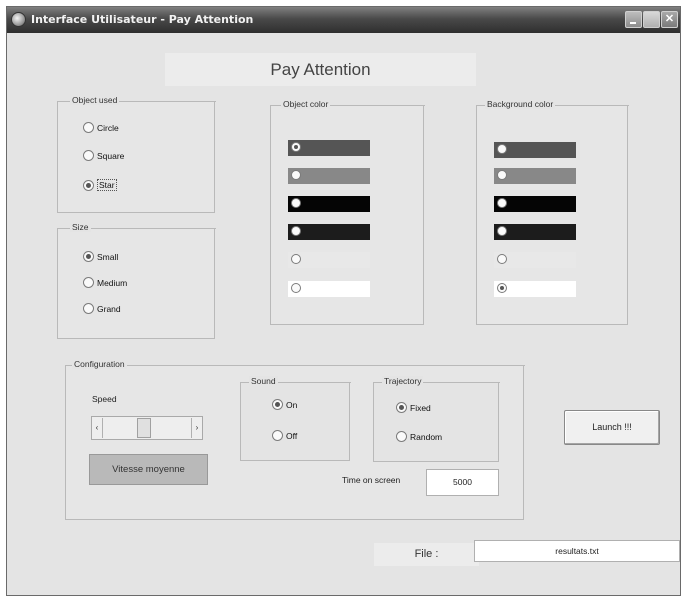  What do you see at coordinates (18, 19) in the screenshot?
I see `app-icon` at bounding box center [18, 19].